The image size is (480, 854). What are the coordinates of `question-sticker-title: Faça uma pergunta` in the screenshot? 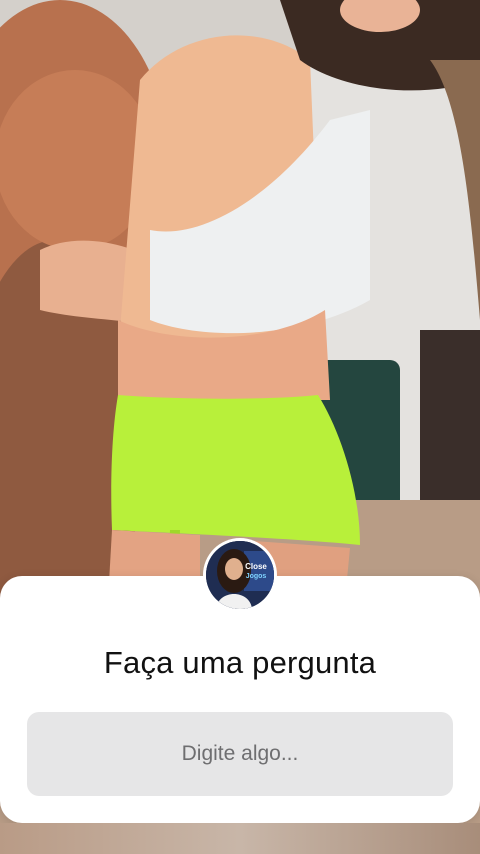 It's located at (240, 662).